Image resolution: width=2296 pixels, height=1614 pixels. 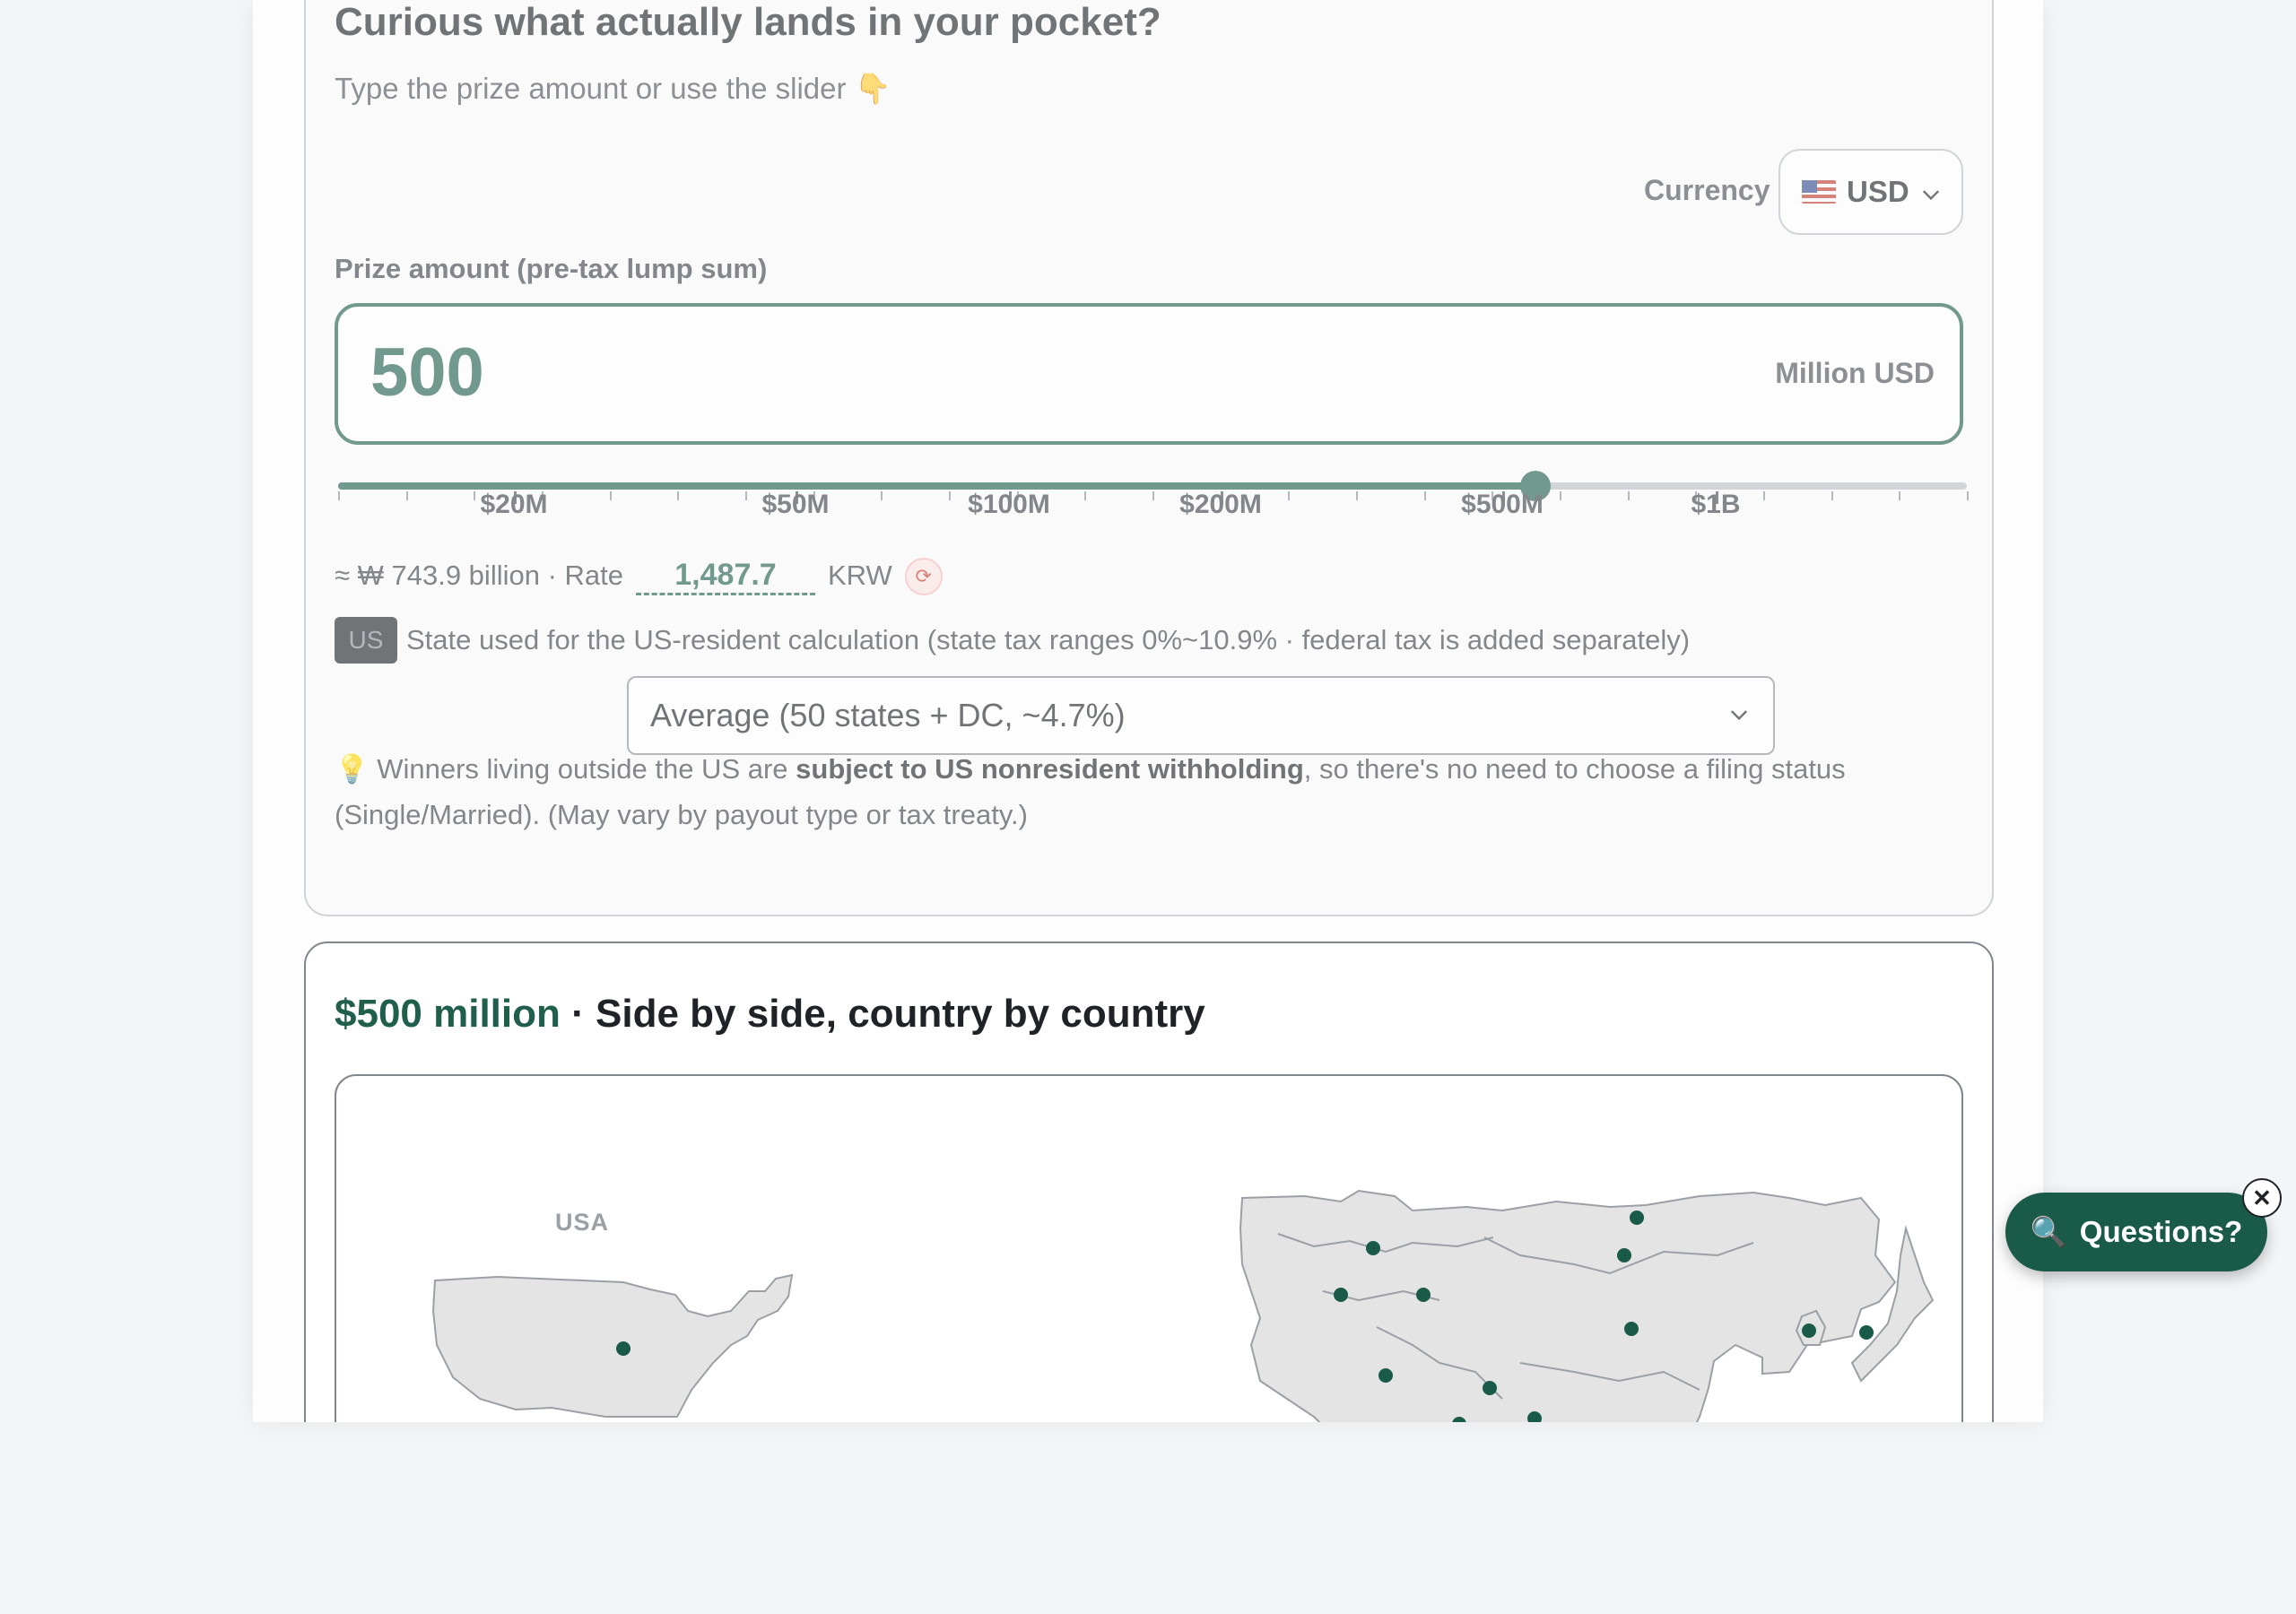 What do you see at coordinates (1183, 1305) in the screenshot?
I see `world-map-svg` at bounding box center [1183, 1305].